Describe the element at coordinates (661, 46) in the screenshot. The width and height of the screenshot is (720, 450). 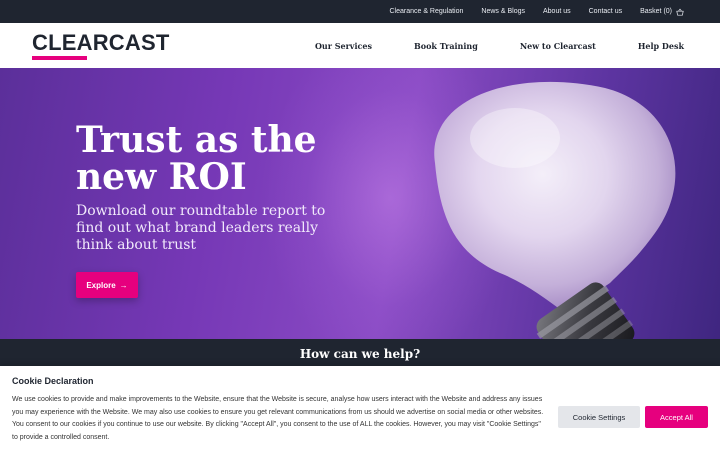
I see `nav-help-desk: Help Desk` at that location.